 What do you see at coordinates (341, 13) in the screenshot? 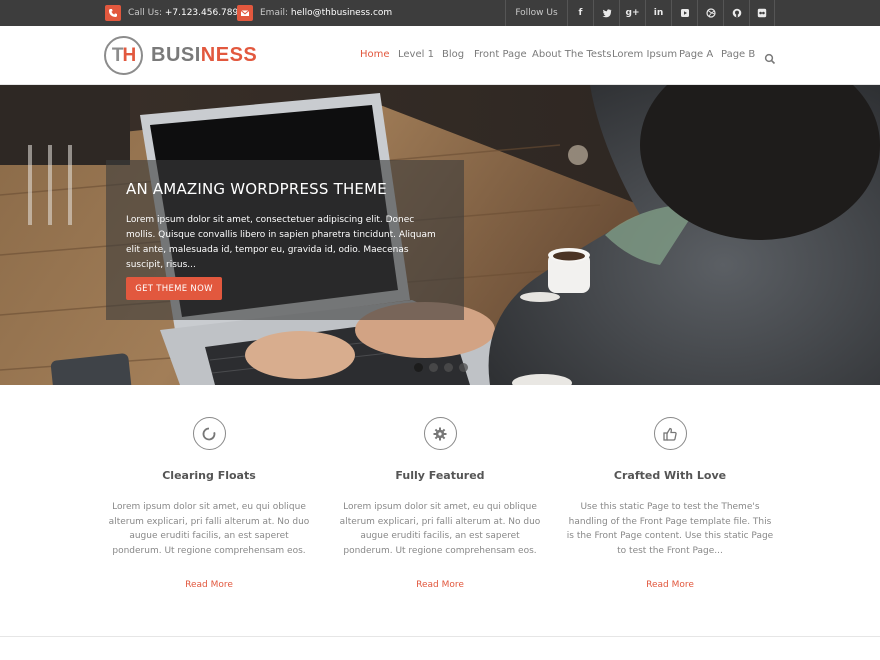
I see `email-address: hello@thbusiness.com` at bounding box center [341, 13].